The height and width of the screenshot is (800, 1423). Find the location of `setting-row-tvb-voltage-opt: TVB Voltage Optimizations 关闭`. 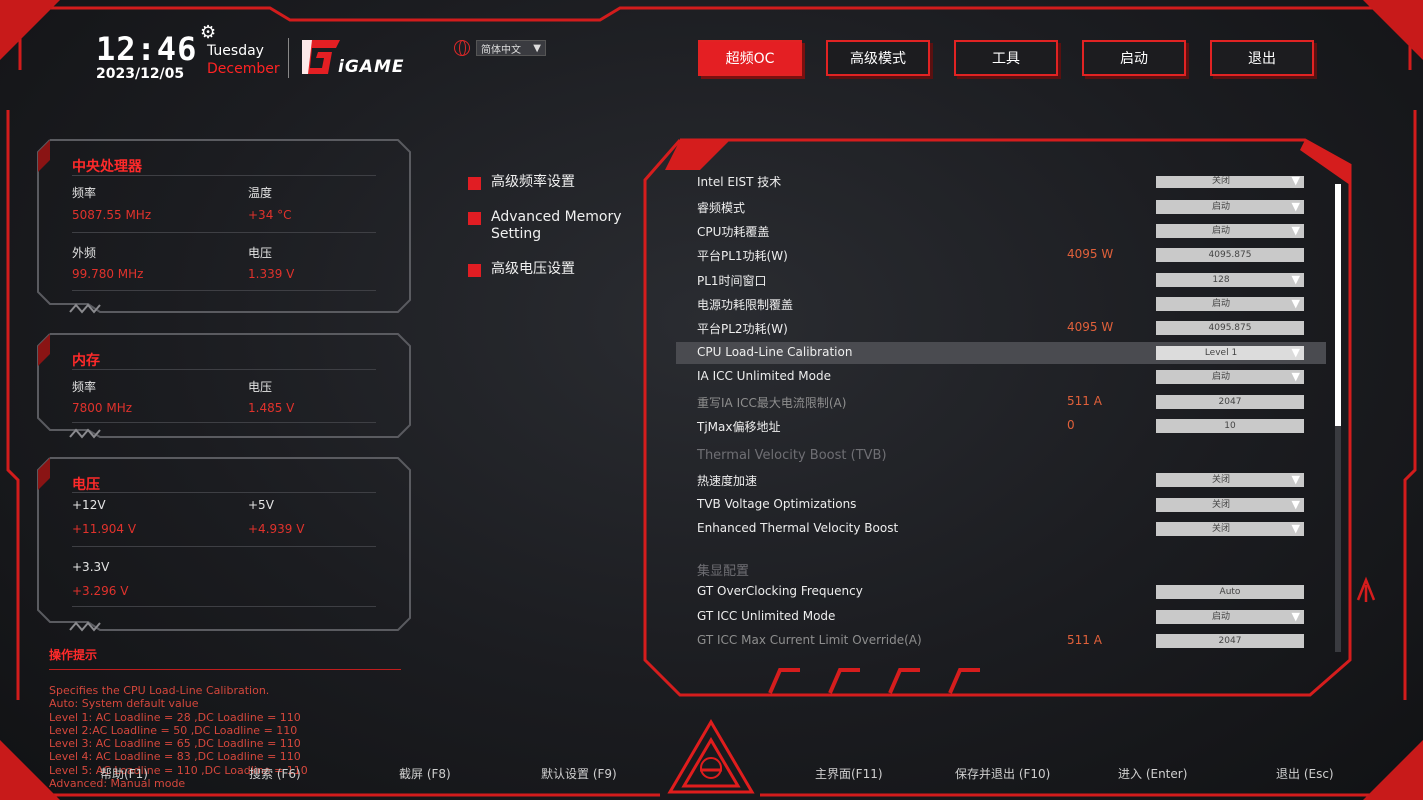

setting-row-tvb-voltage-opt: TVB Voltage Optimizations 关闭 is located at coordinates (1001, 505).